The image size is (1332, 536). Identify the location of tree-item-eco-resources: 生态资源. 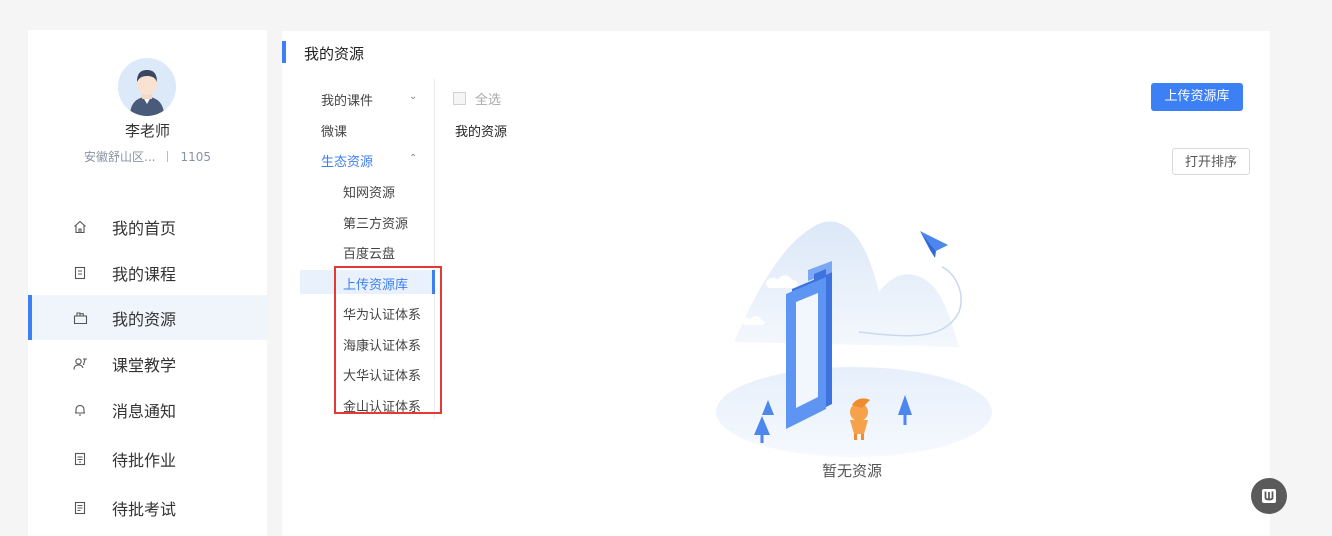
(347, 160).